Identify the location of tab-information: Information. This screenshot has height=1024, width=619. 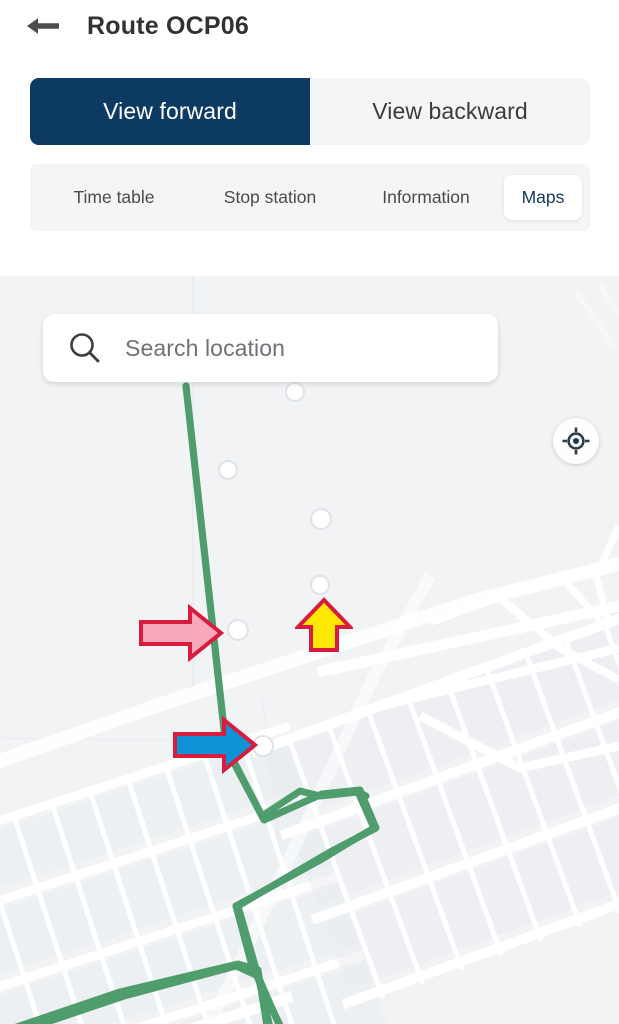
(426, 198).